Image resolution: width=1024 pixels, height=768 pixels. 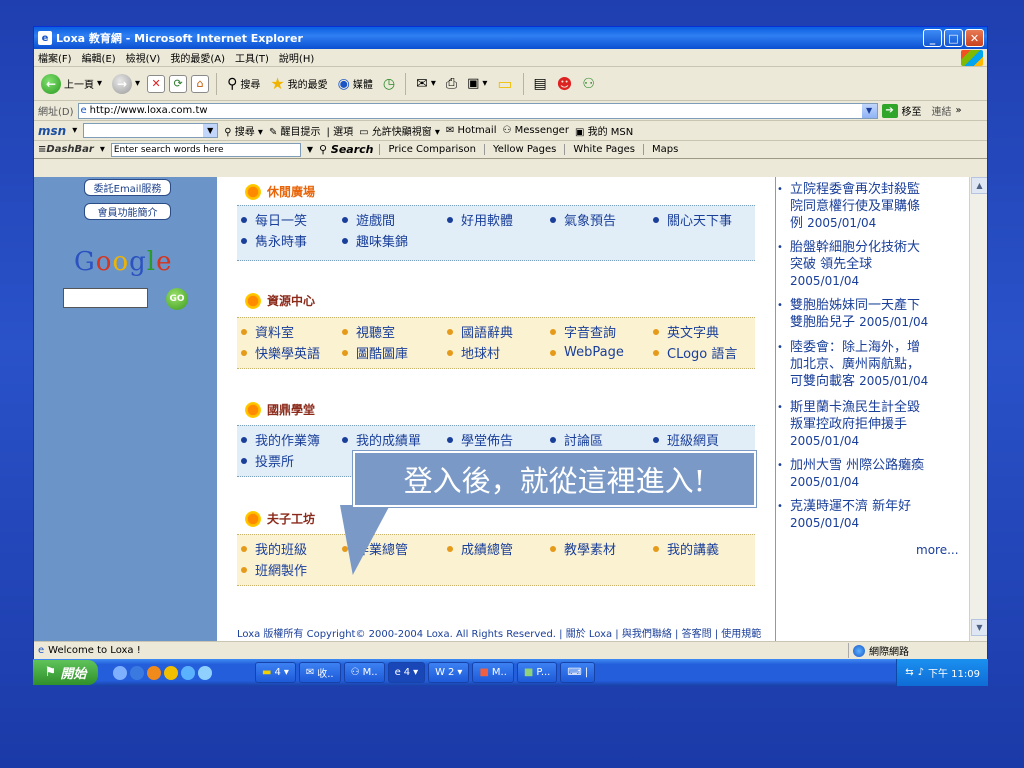 I want to click on link-forum: 討論區, so click(x=601, y=439).